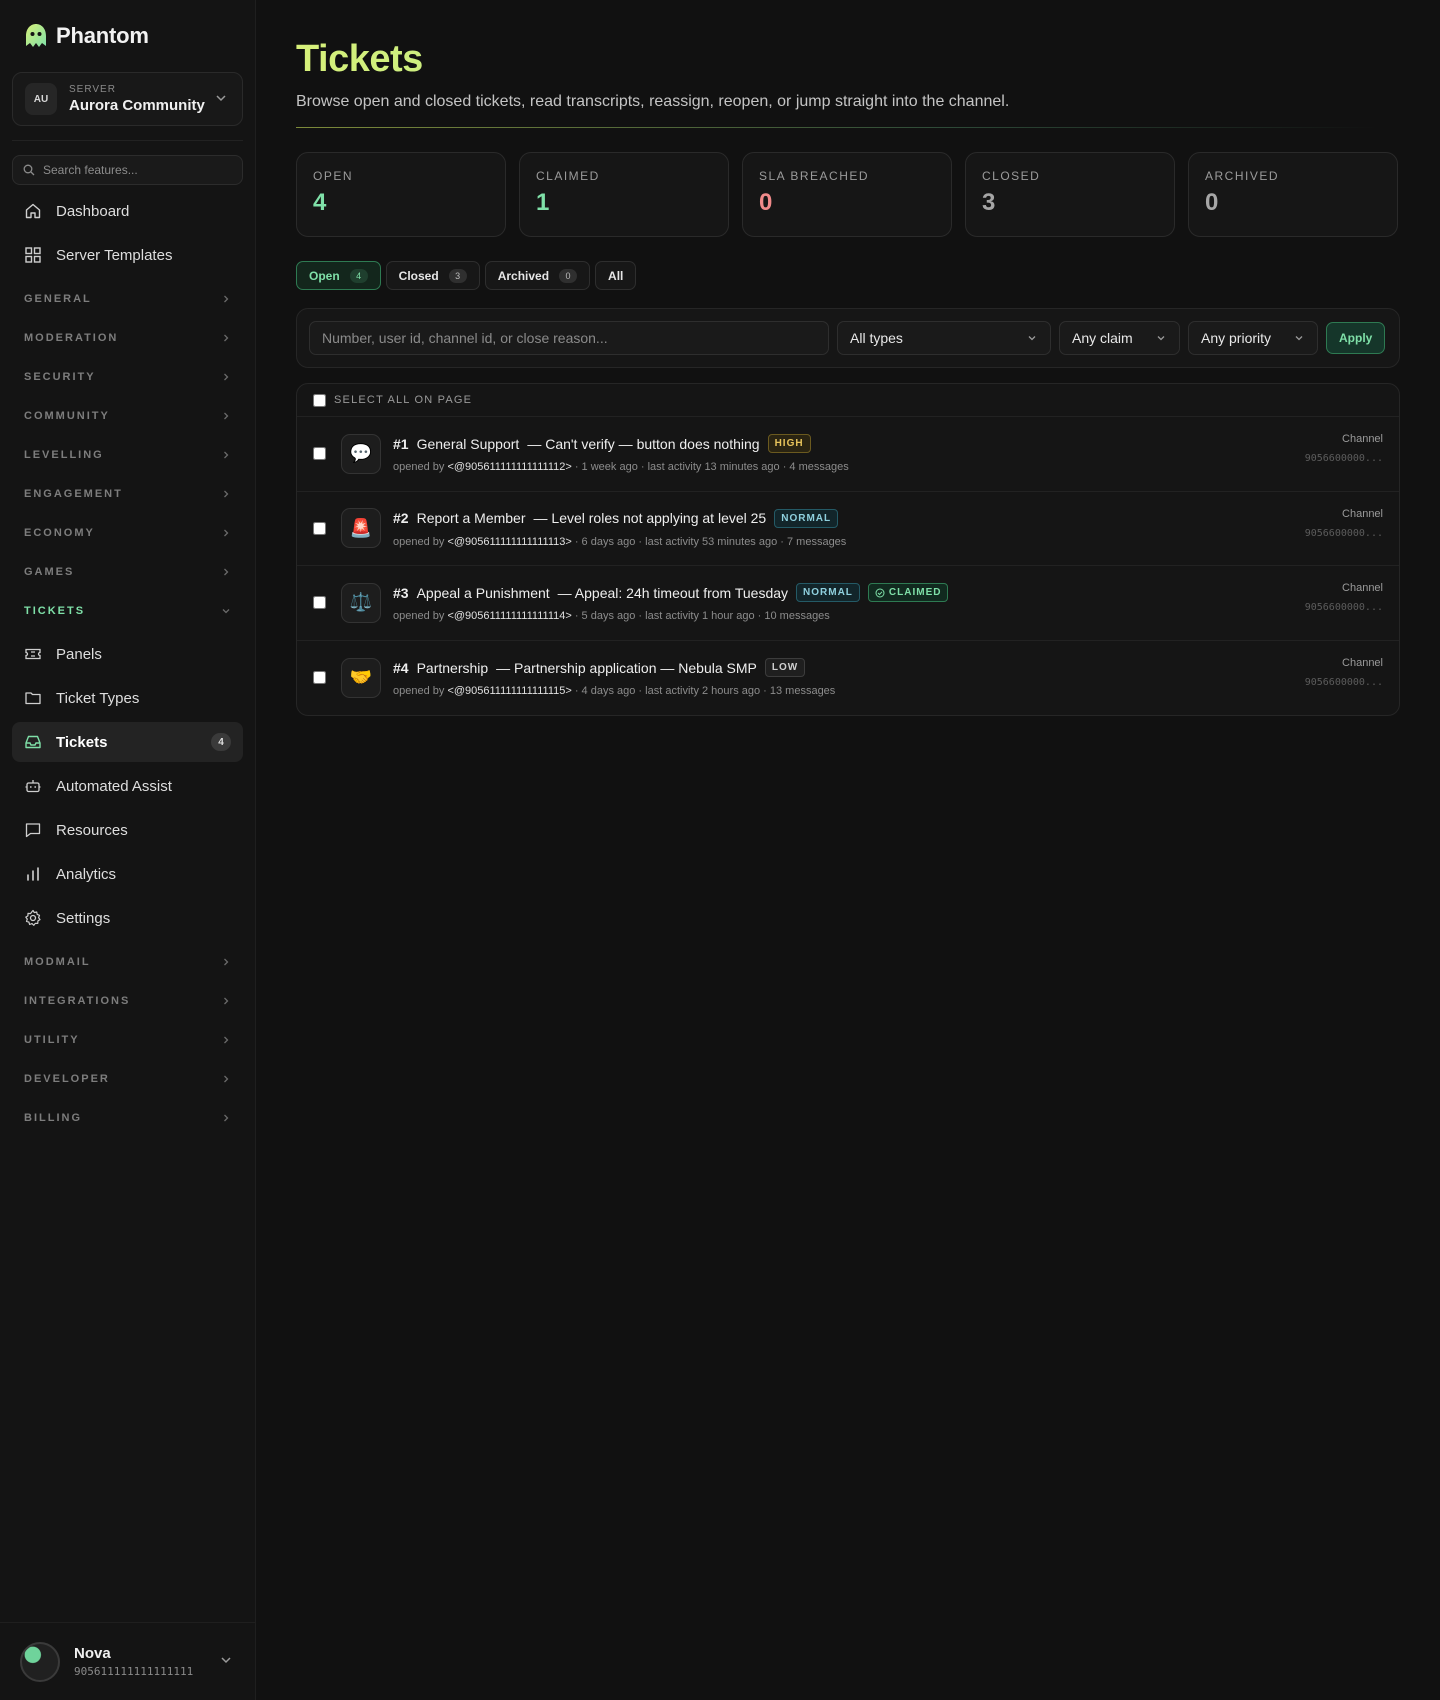 This screenshot has height=1700, width=1440. What do you see at coordinates (133, 170) in the screenshot?
I see `search-input` at bounding box center [133, 170].